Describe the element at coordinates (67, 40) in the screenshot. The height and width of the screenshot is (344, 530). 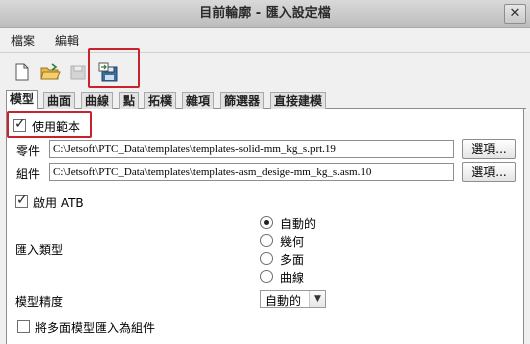
I see `menu-edit: 編輯` at that location.